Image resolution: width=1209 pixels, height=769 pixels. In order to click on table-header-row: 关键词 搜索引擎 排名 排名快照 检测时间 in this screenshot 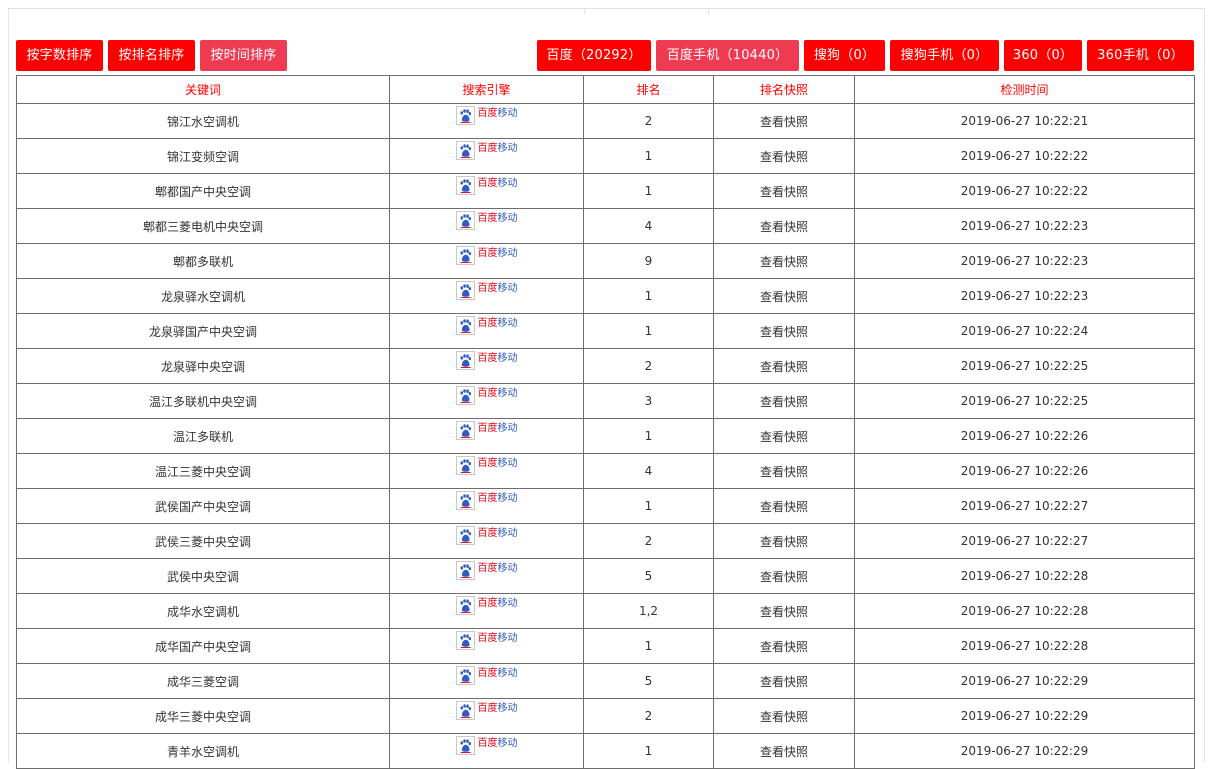, I will do `click(605, 89)`.